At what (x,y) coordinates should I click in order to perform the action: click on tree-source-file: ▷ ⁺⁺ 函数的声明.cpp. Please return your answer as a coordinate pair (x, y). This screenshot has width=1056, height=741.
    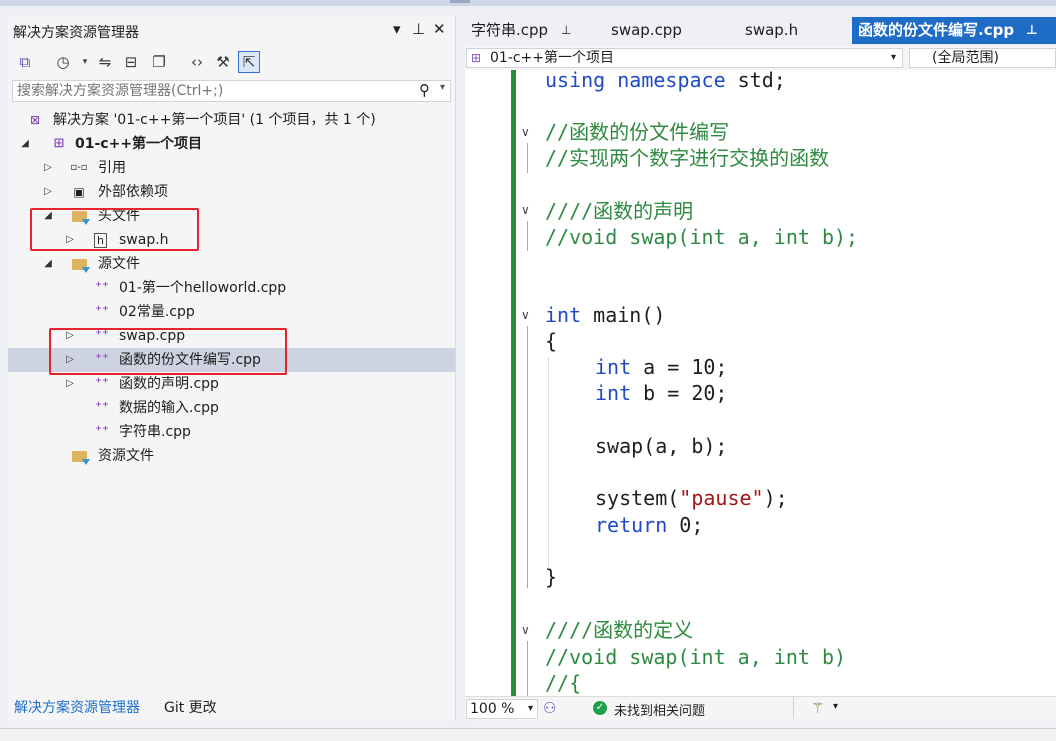
    Looking at the image, I should click on (231, 384).